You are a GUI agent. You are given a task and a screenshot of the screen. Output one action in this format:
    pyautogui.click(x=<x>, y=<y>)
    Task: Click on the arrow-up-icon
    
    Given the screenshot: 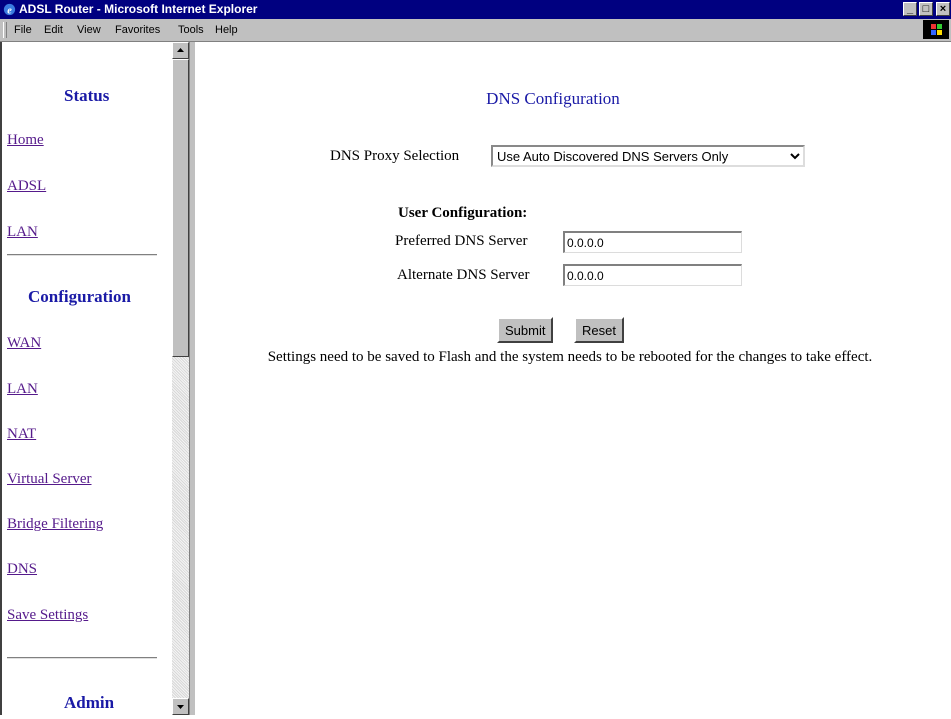 What is the action you would take?
    pyautogui.click(x=180, y=50)
    